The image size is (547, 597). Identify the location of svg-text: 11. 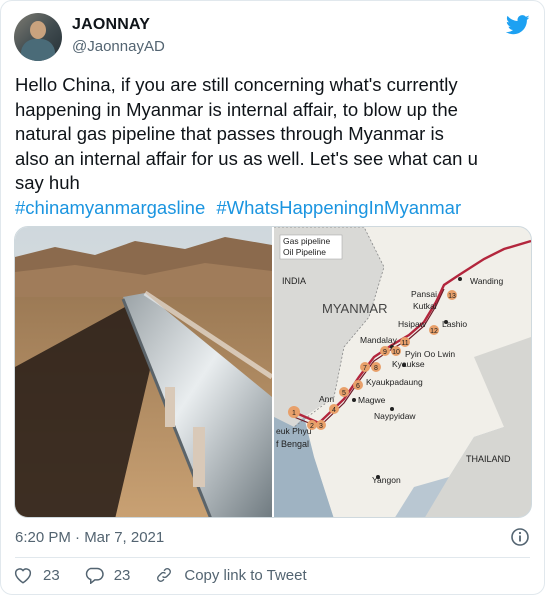
(404, 343).